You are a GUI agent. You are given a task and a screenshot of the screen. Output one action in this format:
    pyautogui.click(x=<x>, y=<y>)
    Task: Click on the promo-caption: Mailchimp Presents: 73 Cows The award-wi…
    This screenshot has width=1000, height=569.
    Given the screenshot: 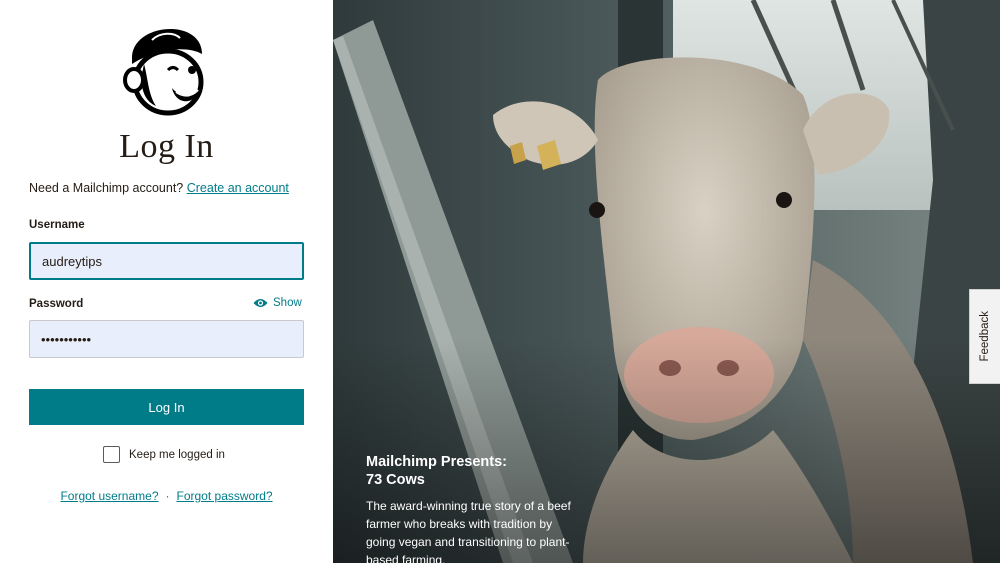 What is the action you would take?
    pyautogui.click(x=473, y=511)
    